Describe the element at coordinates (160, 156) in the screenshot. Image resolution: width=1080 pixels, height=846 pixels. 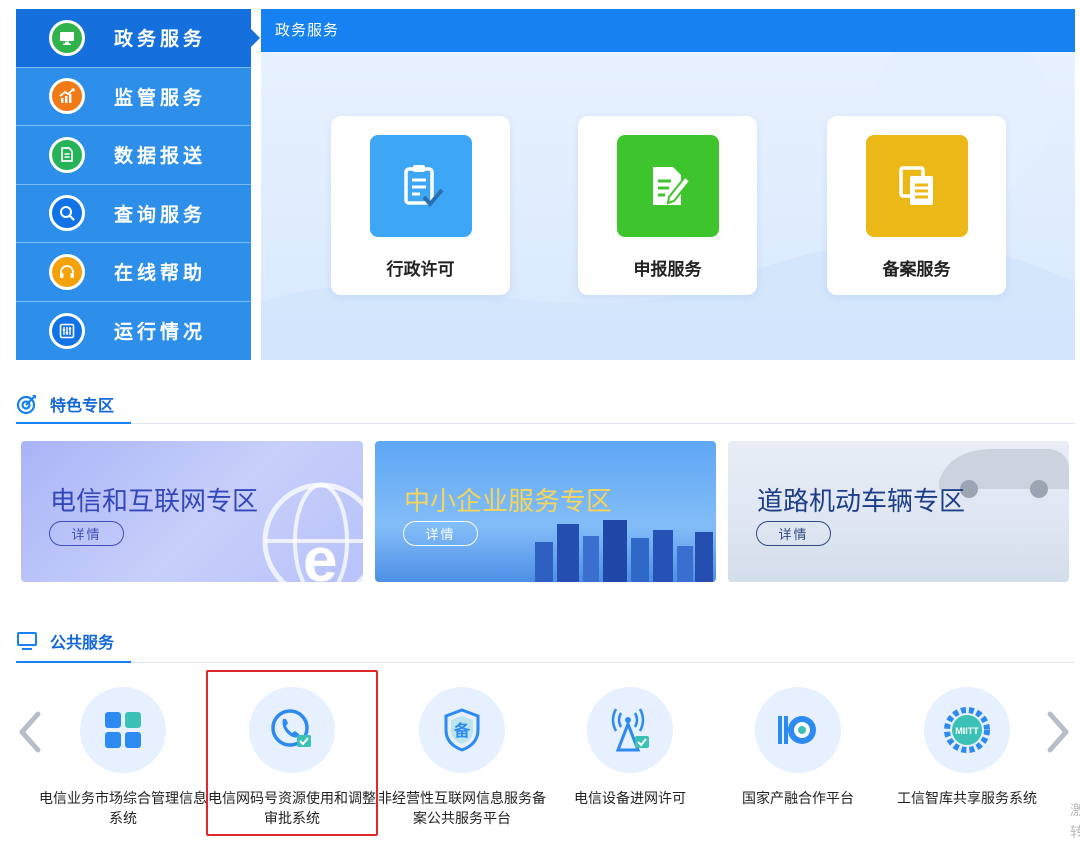
I see `nav-item-label: 数据报送` at that location.